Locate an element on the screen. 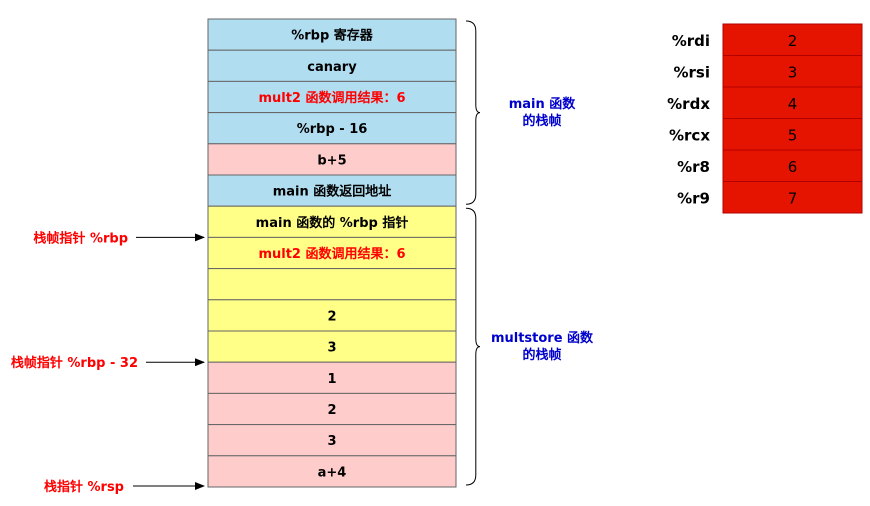 Image resolution: width=870 pixels, height=506 pixels. stack-slot: %rbp - 16 is located at coordinates (332, 128).